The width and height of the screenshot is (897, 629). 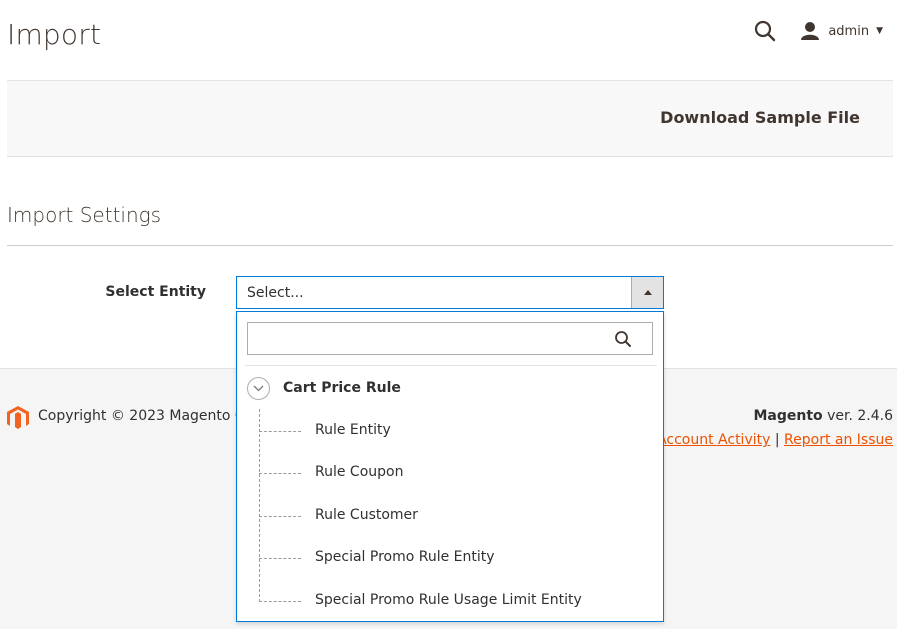 What do you see at coordinates (450, 245) in the screenshot?
I see `section-divider` at bounding box center [450, 245].